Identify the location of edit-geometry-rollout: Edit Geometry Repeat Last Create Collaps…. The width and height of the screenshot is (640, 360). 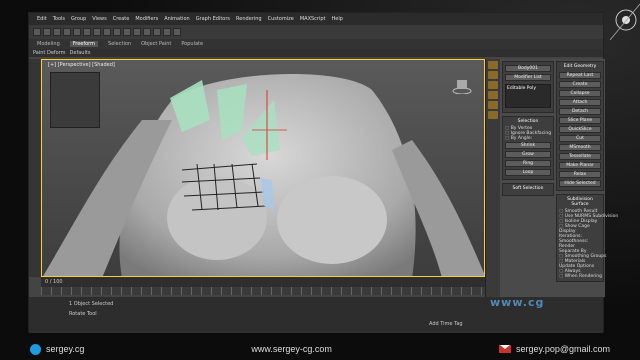
(580, 126).